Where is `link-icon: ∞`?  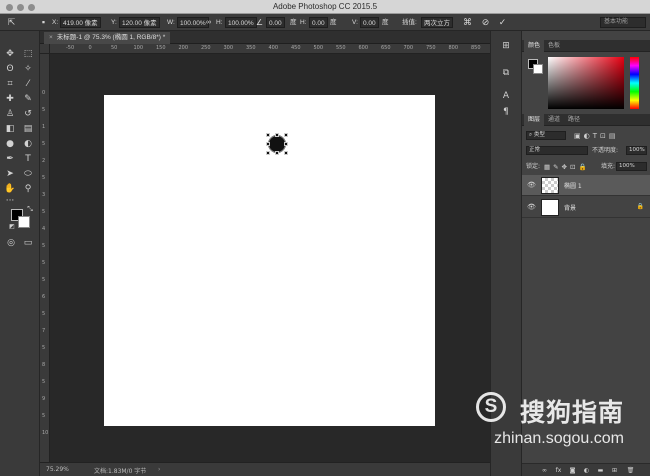 link-icon: ∞ is located at coordinates (208, 22).